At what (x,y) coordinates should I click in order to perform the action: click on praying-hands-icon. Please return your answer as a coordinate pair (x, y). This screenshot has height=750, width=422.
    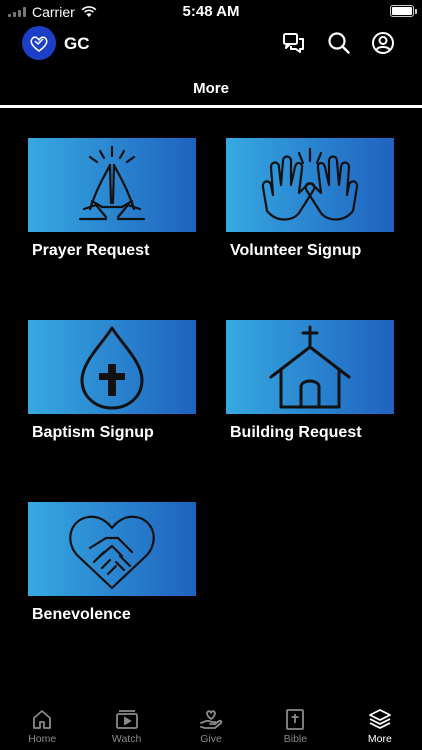
    Looking at the image, I should click on (112, 183).